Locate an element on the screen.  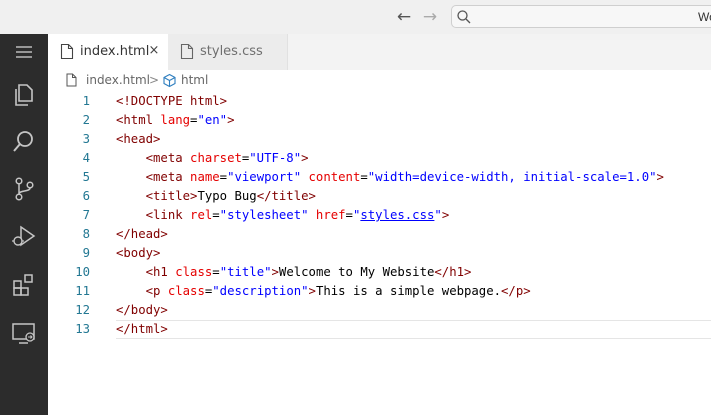
code-text: </html> is located at coordinates (142, 329).